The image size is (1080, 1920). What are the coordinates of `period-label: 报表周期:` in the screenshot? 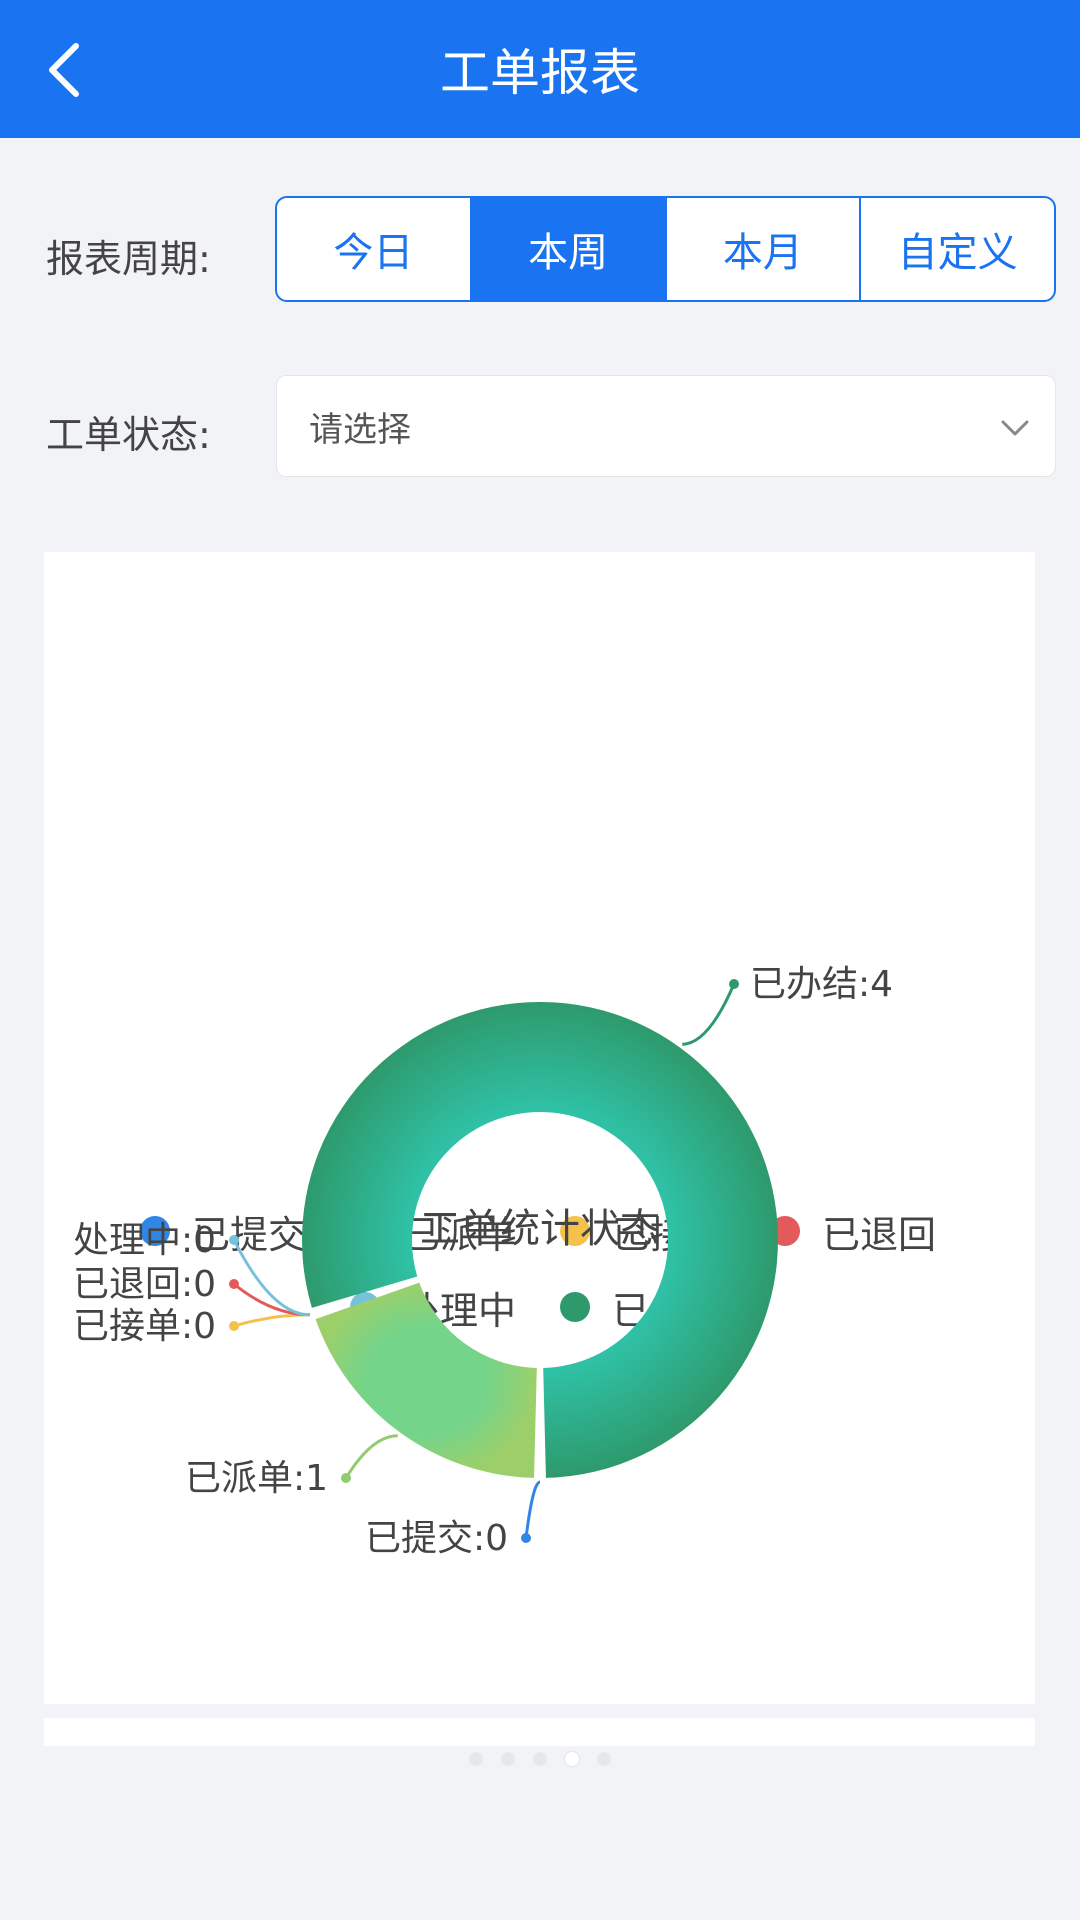 It's located at (128, 259).